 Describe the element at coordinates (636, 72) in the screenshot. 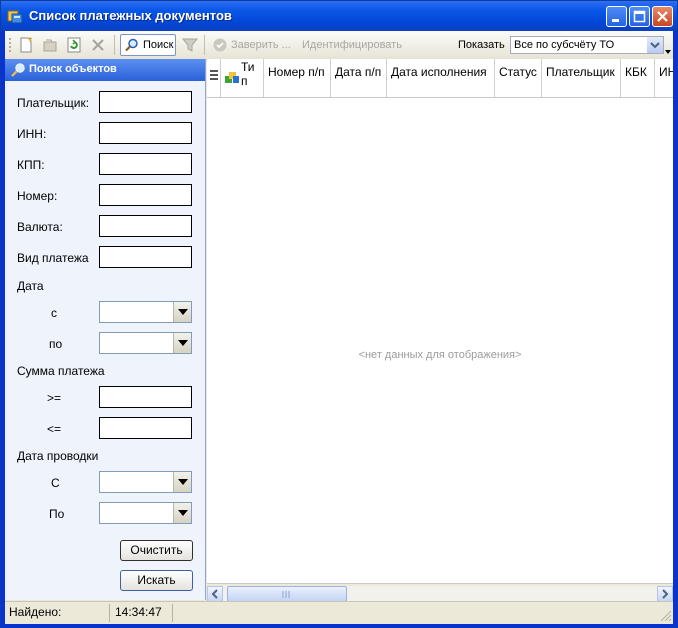

I see `column-label-kbk: КБК` at that location.